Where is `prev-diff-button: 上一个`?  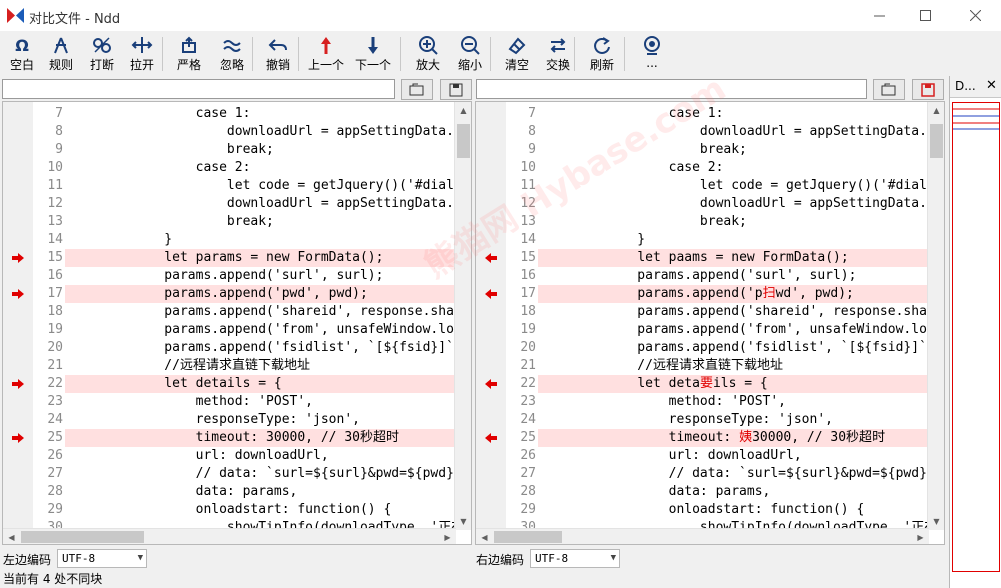
prev-diff-button: 上一个 is located at coordinates (326, 54).